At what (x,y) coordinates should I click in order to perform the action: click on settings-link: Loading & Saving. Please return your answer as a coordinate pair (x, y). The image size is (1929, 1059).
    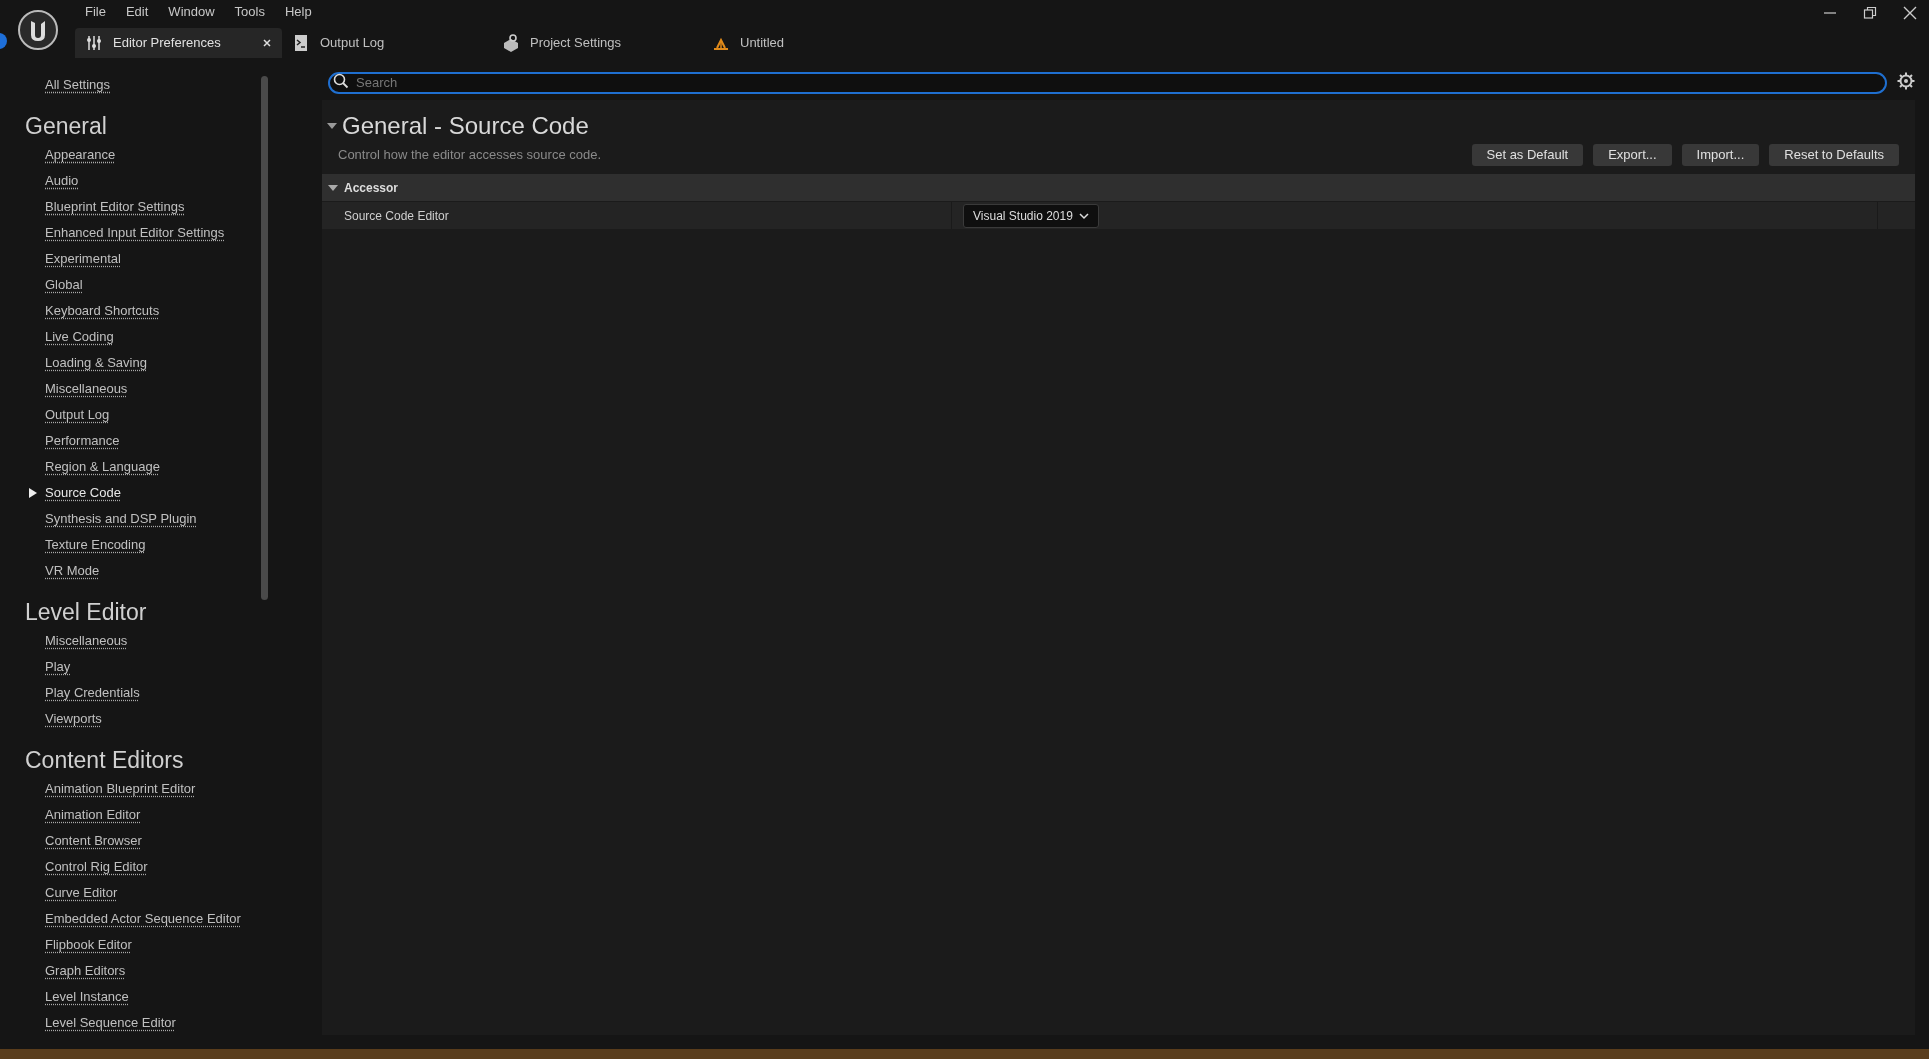
    Looking at the image, I should click on (96, 363).